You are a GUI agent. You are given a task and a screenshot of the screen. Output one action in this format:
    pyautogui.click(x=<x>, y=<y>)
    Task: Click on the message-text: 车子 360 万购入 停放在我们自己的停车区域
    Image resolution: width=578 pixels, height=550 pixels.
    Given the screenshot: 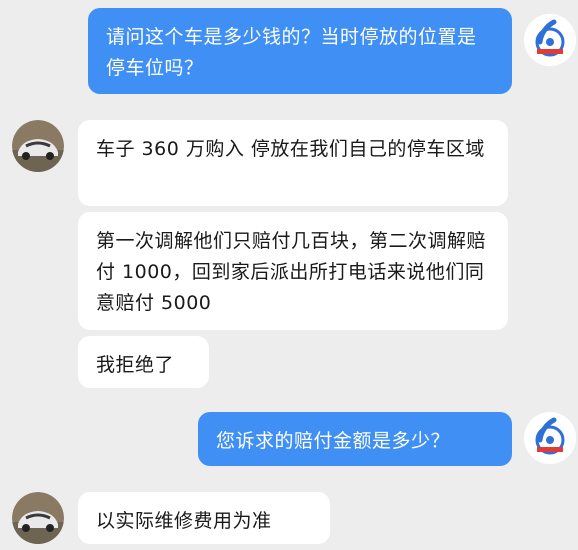 What is the action you would take?
    pyautogui.click(x=290, y=149)
    